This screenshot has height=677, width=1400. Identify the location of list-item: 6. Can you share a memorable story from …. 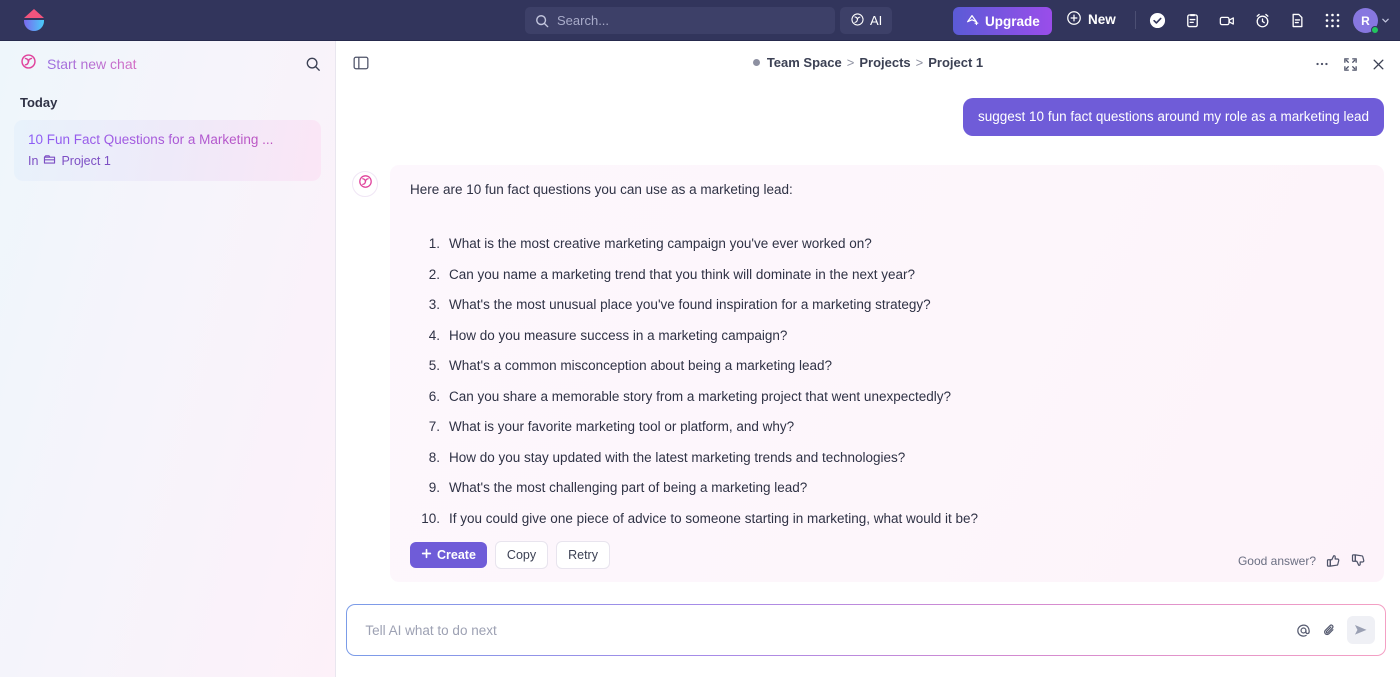
(887, 396).